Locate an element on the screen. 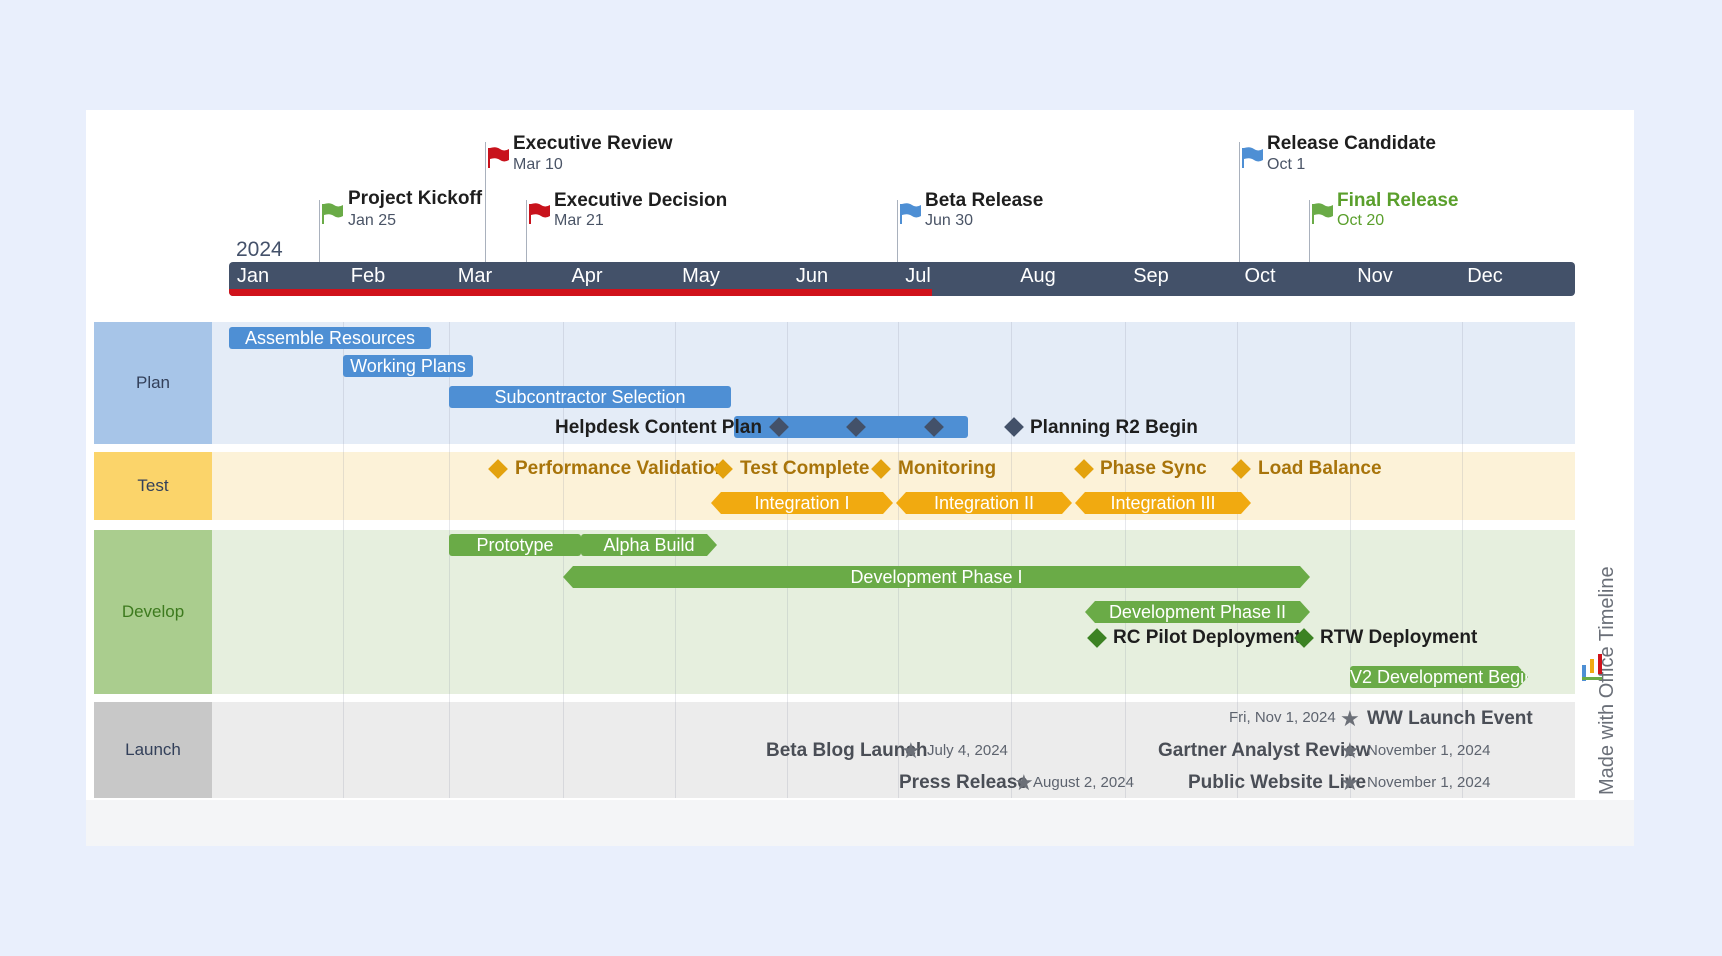  month-label: Jul is located at coordinates (918, 276).